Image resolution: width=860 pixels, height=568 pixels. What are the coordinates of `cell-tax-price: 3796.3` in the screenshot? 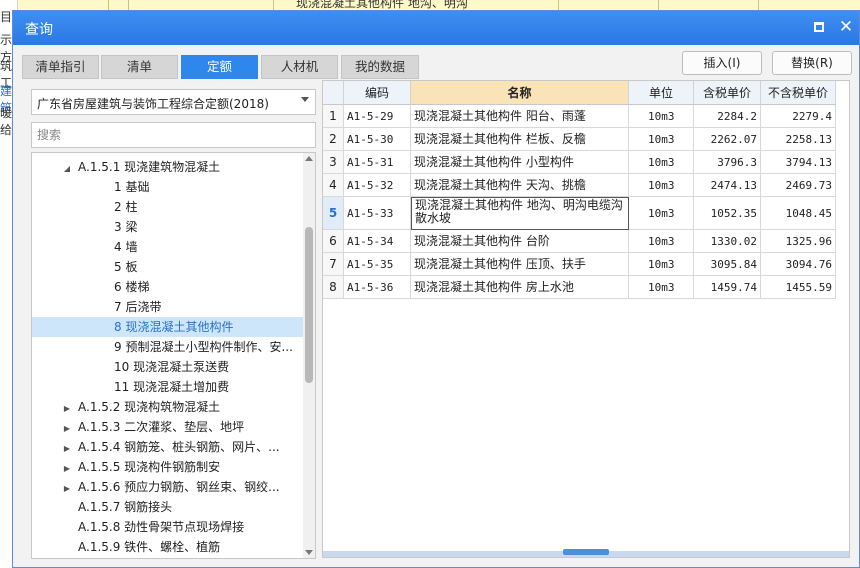 It's located at (727, 162).